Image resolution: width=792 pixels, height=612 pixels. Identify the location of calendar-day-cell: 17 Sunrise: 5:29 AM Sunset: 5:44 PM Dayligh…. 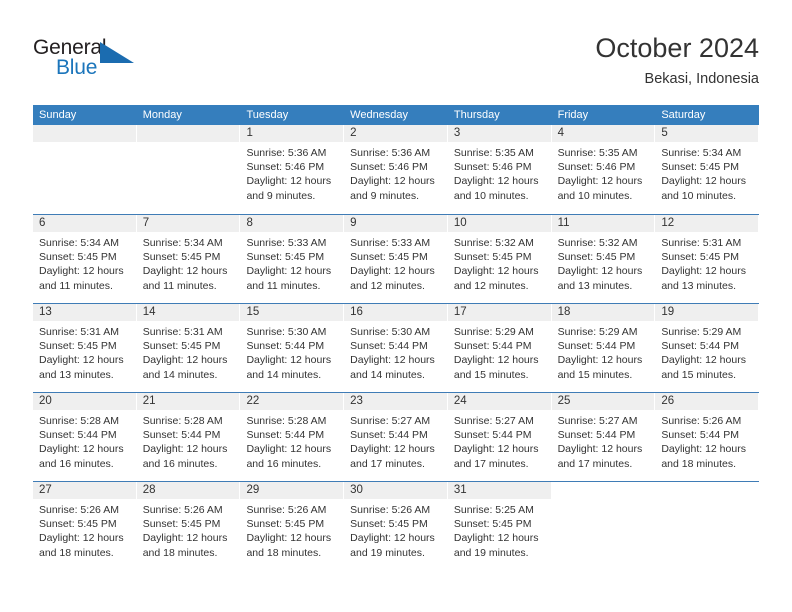
(499, 348).